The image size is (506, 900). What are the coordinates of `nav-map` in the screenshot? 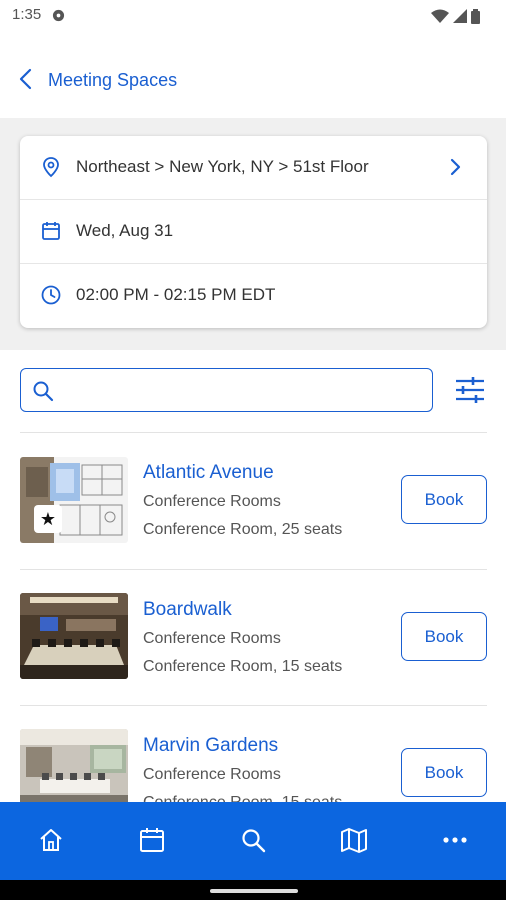 It's located at (354, 840).